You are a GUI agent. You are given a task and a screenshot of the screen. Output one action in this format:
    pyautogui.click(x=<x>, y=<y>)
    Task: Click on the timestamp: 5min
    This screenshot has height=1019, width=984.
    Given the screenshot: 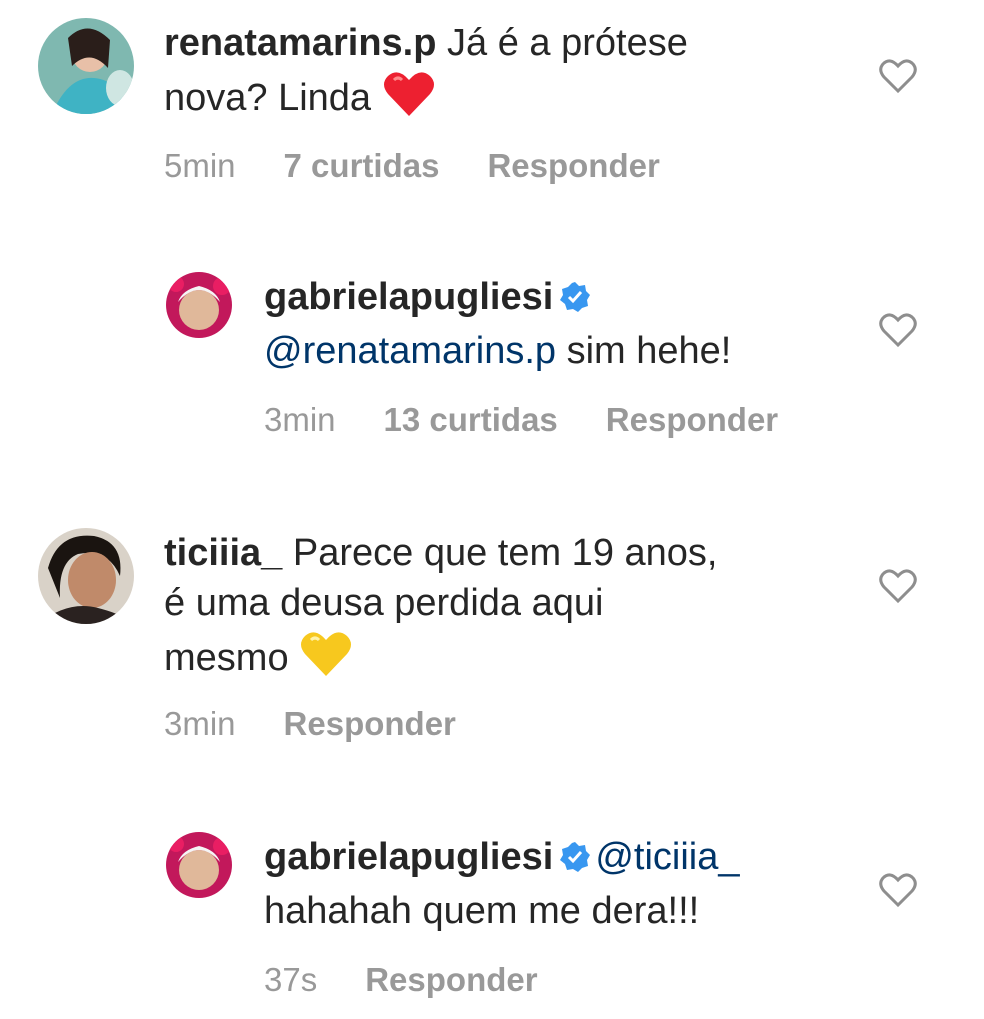 What is the action you would take?
    pyautogui.click(x=200, y=165)
    